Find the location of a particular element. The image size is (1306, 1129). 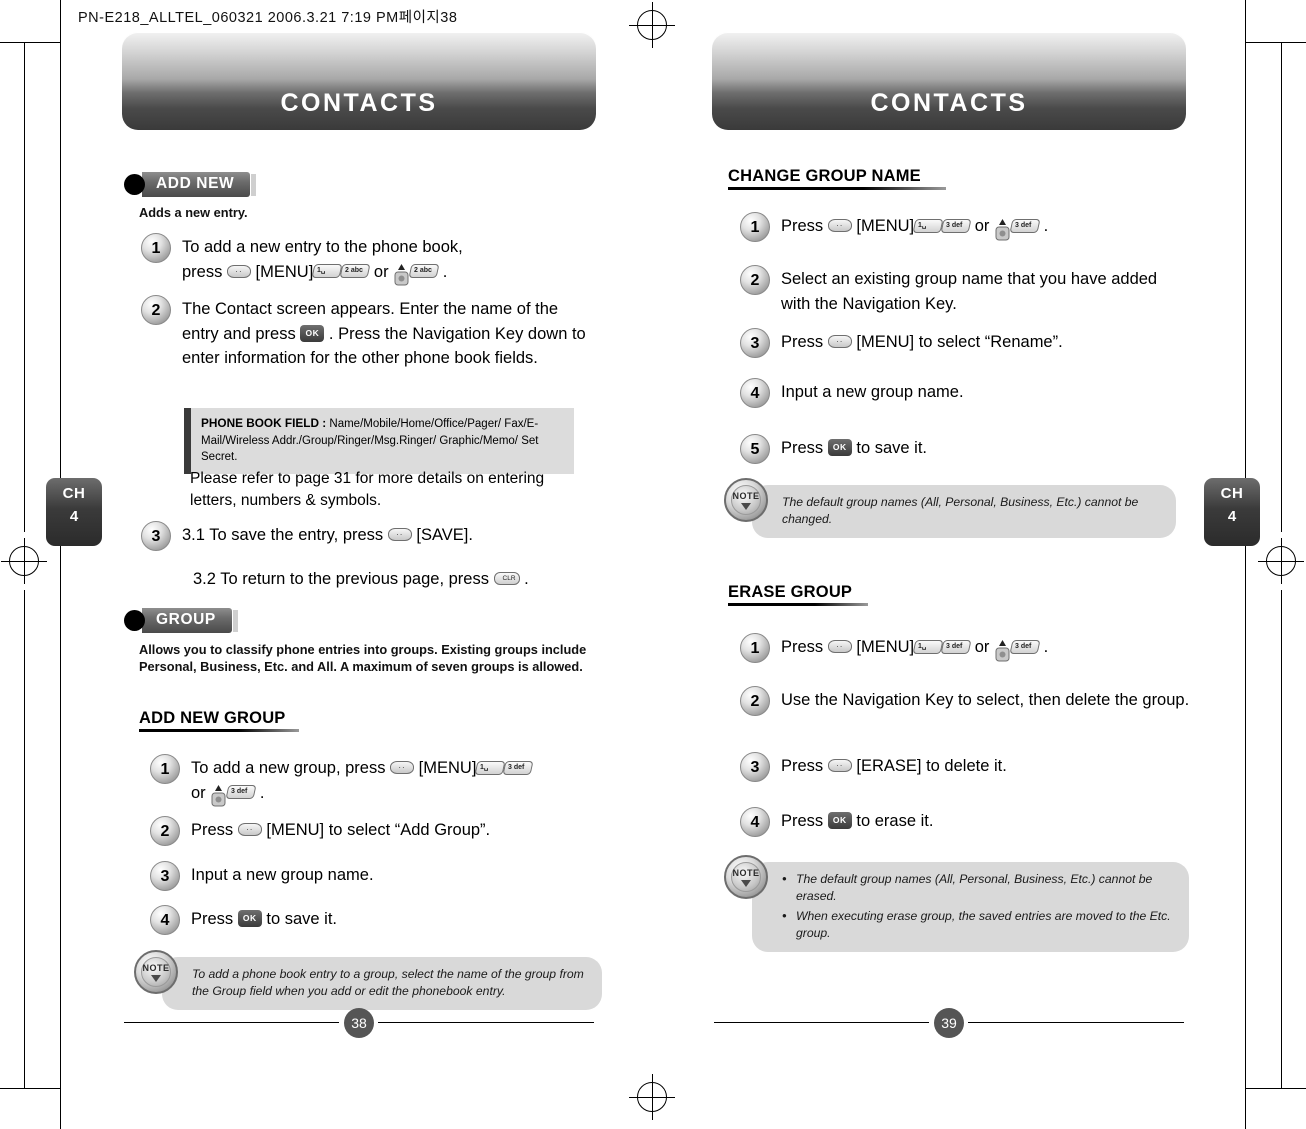

left-page-rule-left is located at coordinates (231, 1022).